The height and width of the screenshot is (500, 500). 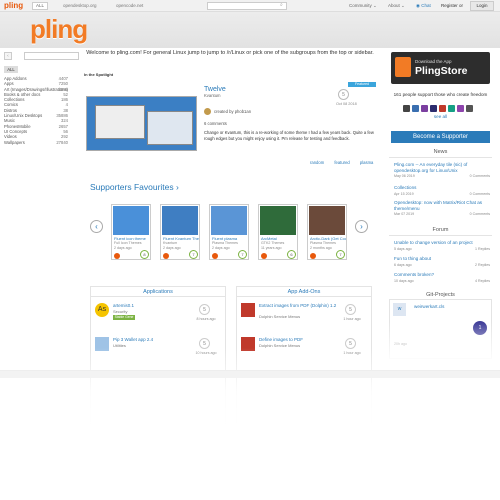 What do you see at coordinates (440, 137) in the screenshot?
I see `become-supporter-button: Become a Supporter` at bounding box center [440, 137].